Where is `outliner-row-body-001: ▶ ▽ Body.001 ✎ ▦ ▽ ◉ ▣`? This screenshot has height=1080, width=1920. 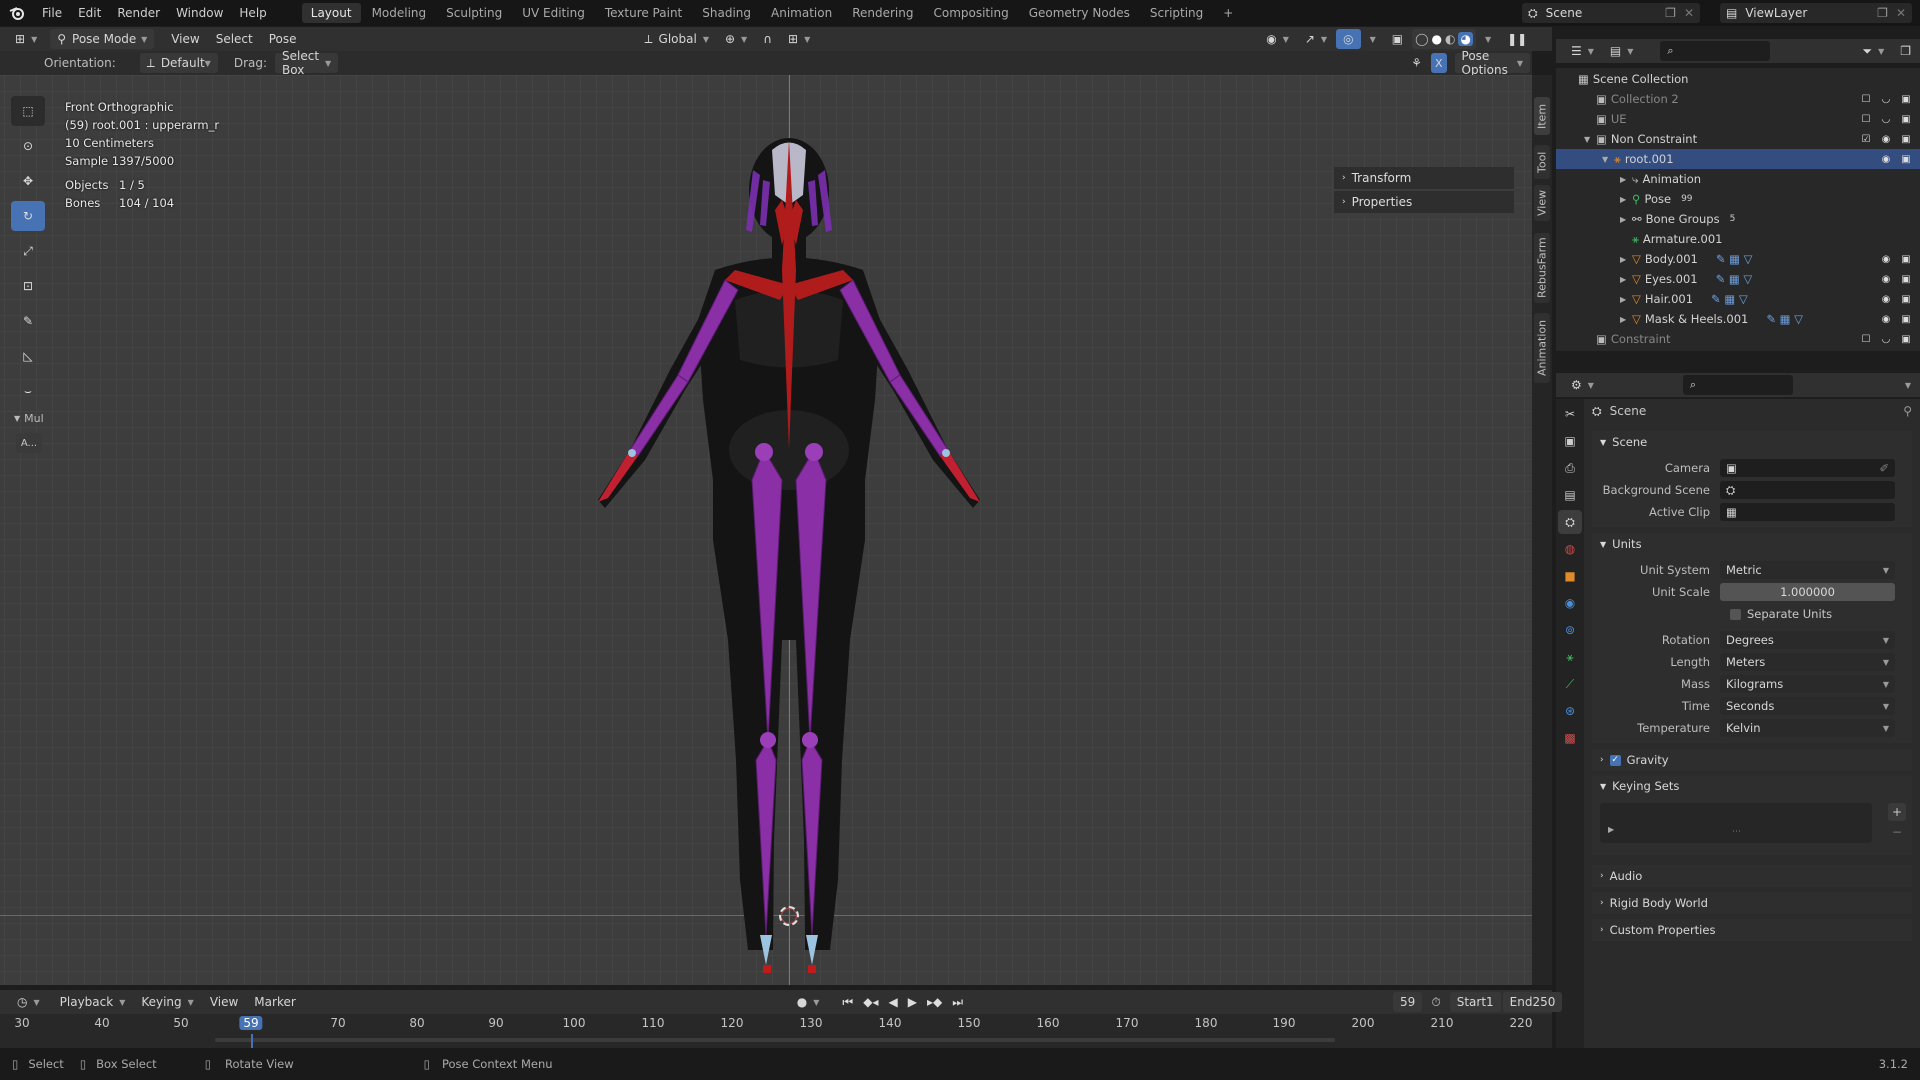
outliner-row-body-001: ▶ ▽ Body.001 ✎ ▦ ▽ ◉ ▣ is located at coordinates (1738, 259).